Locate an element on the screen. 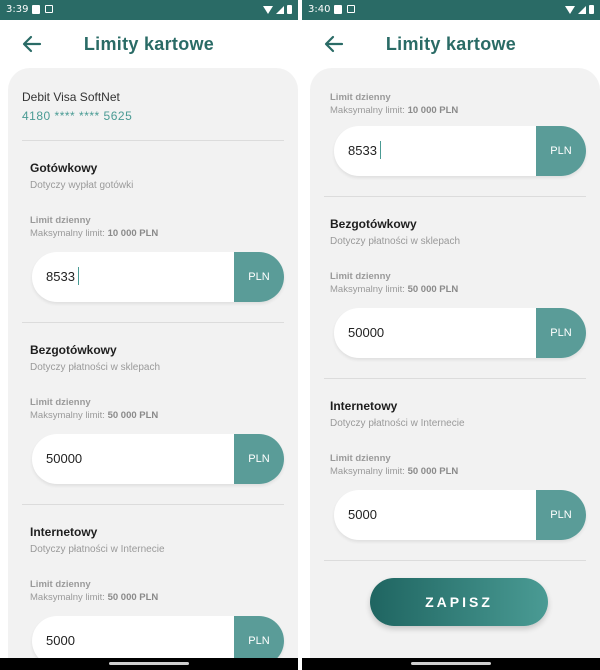 This screenshot has height=670, width=600. card-name: Debit Visa SoftNet is located at coordinates (71, 97).